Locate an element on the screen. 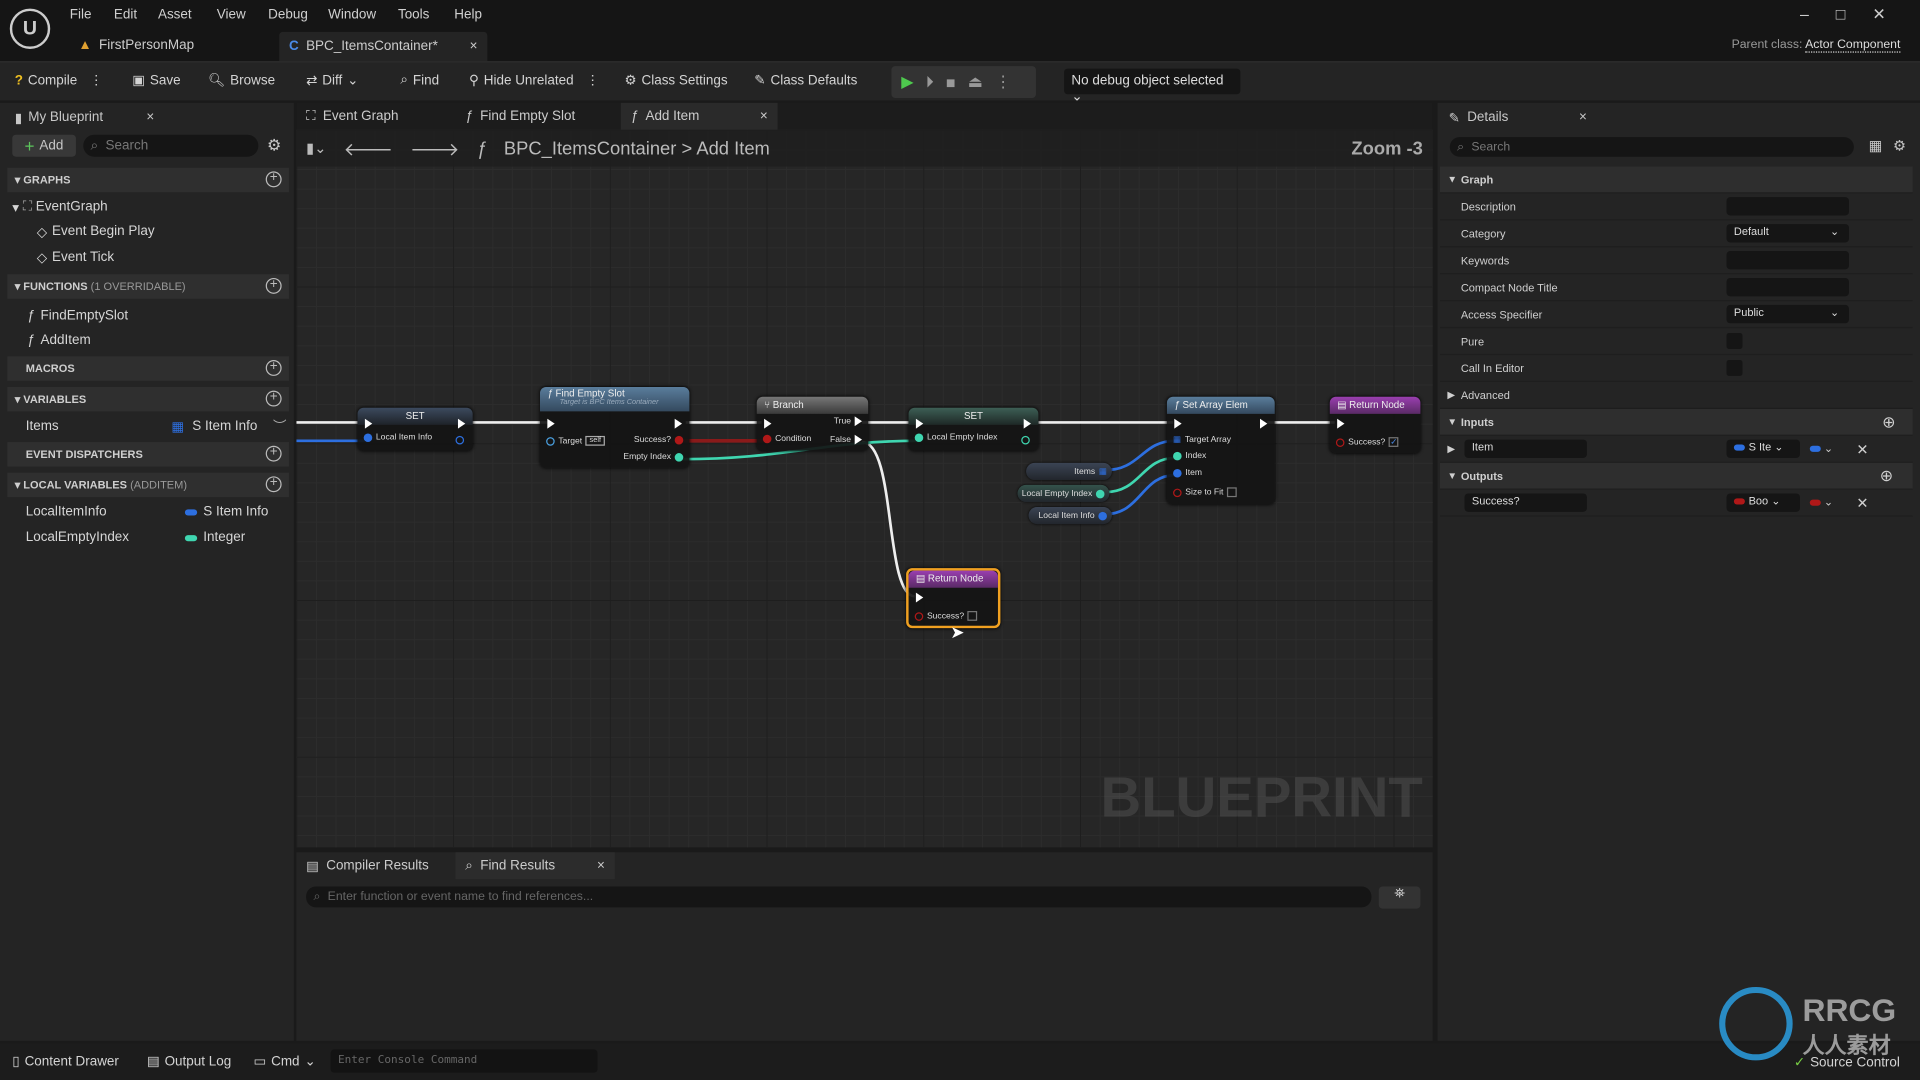 The height and width of the screenshot is (1080, 1920). description-input is located at coordinates (1787, 206).